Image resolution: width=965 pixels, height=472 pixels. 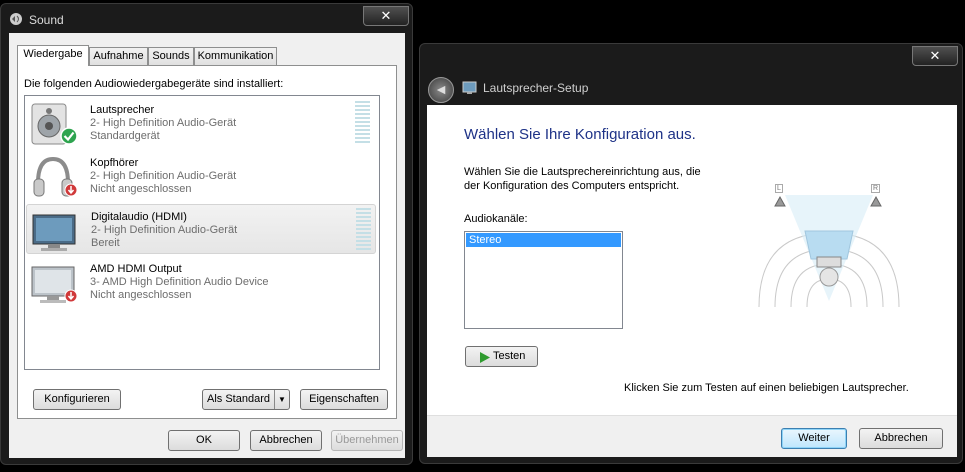 What do you see at coordinates (935, 56) in the screenshot?
I see `setup-close-button: ✕` at bounding box center [935, 56].